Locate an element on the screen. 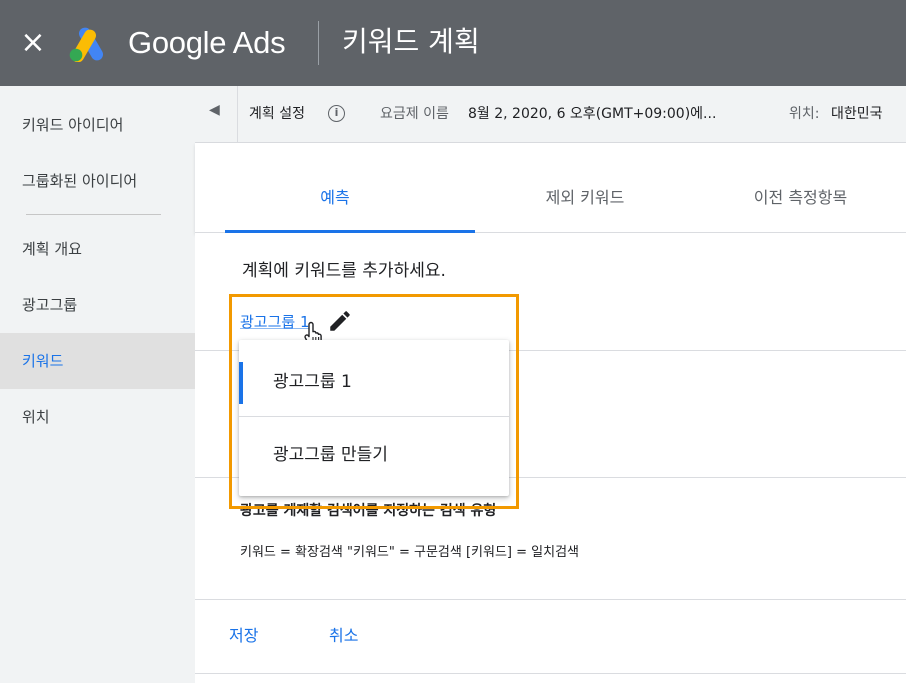 Image resolution: width=906 pixels, height=683 pixels. tab-forecast: 예측 is located at coordinates (335, 188).